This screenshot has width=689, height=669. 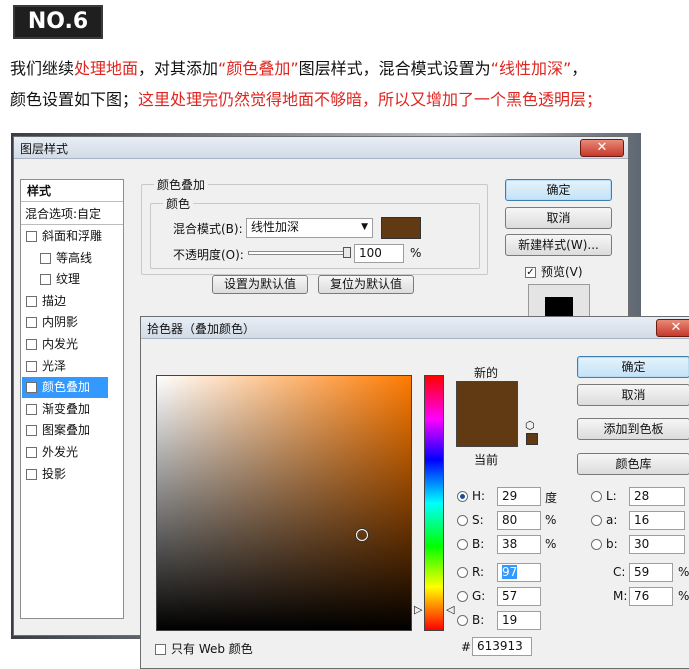 What do you see at coordinates (65, 258) in the screenshot?
I see `style-item: 等高线` at bounding box center [65, 258].